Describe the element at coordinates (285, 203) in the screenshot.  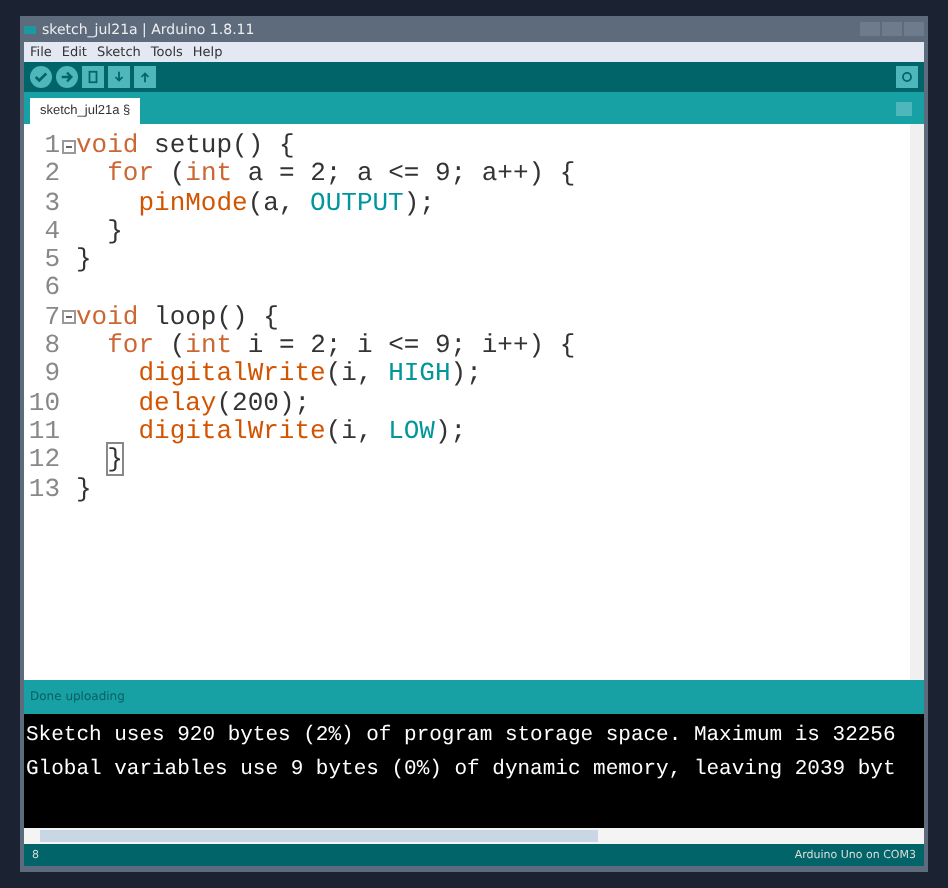
I see `code-line: pinMode(a, OUTPUT);` at that location.